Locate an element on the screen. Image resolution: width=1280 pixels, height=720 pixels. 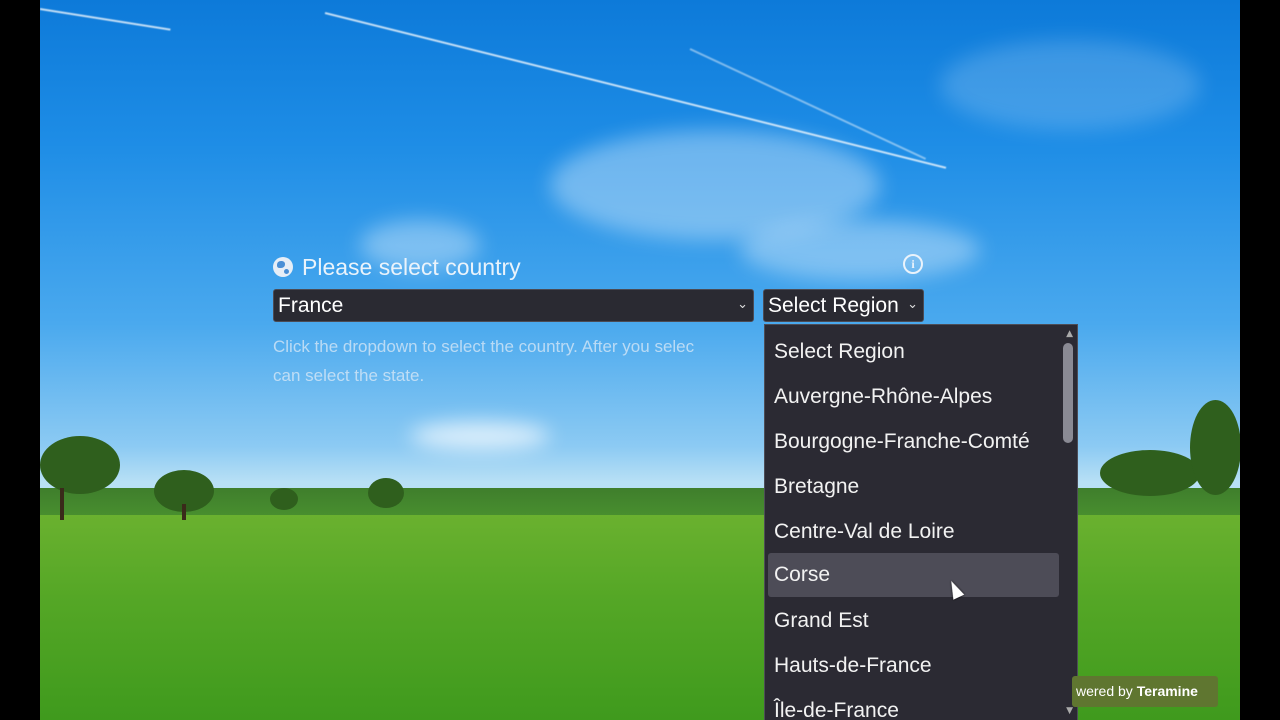
left-letterbox is located at coordinates (20, 360).